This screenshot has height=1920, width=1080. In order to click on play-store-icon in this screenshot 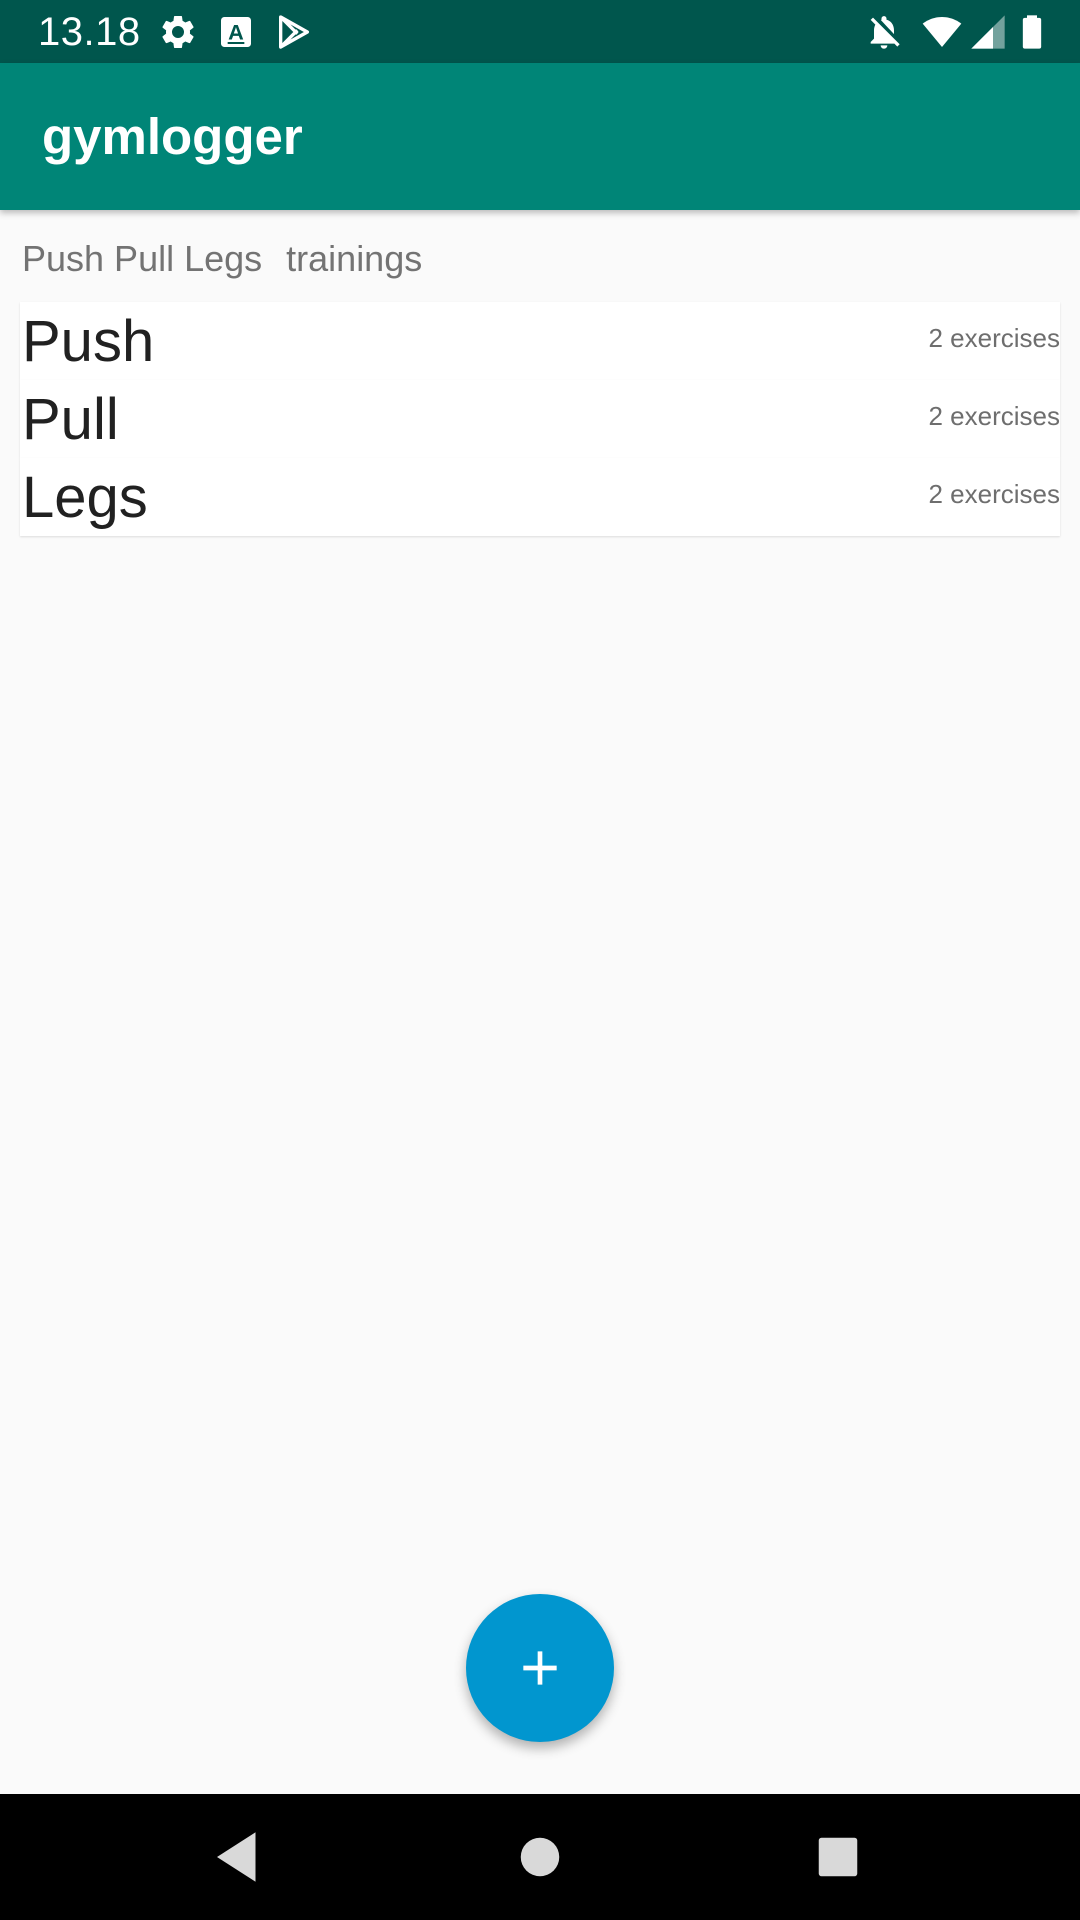, I will do `click(294, 32)`.